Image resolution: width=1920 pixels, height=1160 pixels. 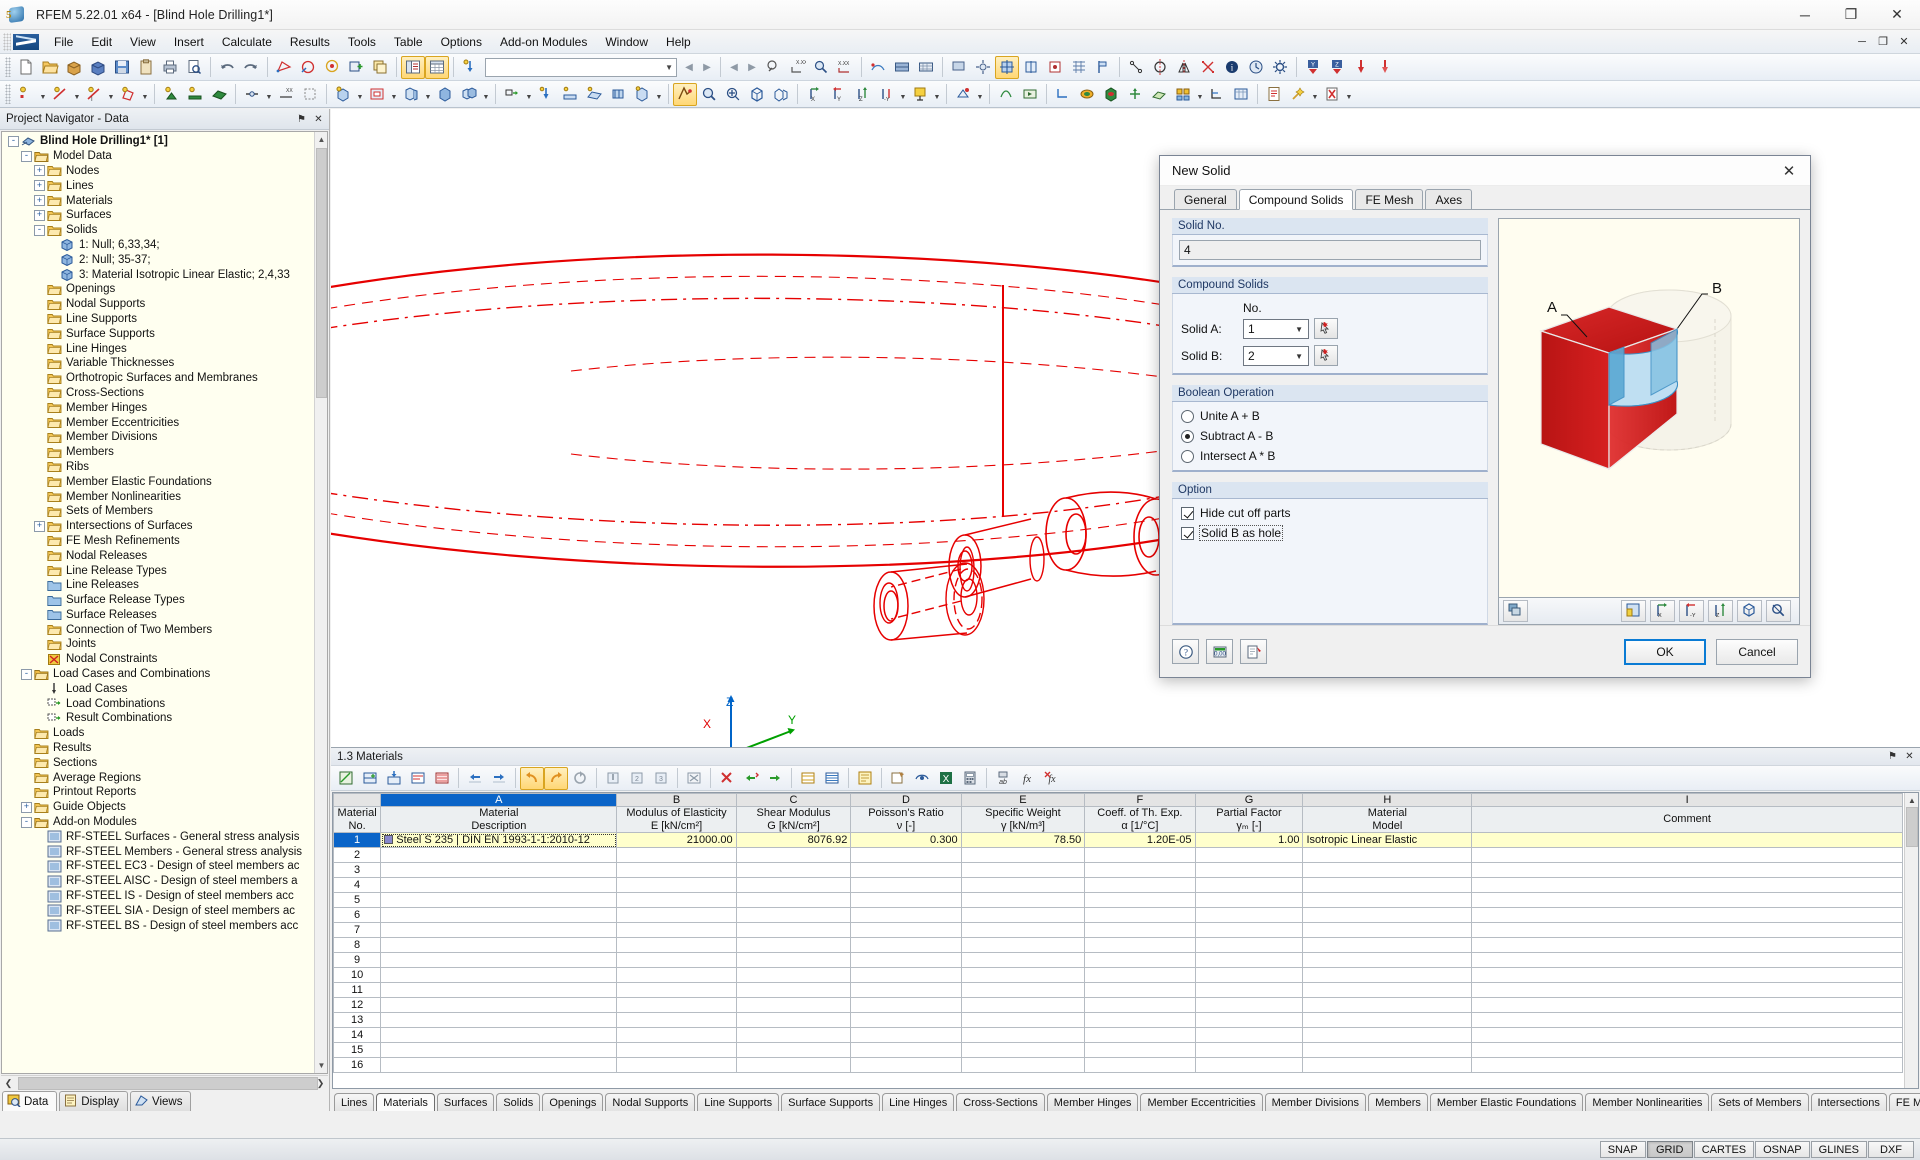 What do you see at coordinates (532, 778) in the screenshot?
I see `table-undo-button` at bounding box center [532, 778].